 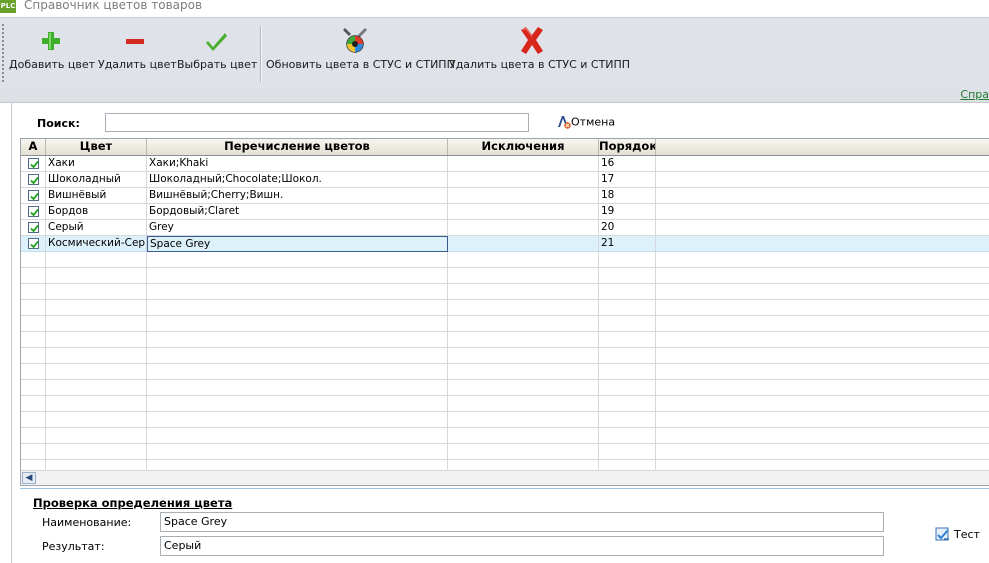 I want to click on name-input: Space Grey, so click(x=522, y=522).